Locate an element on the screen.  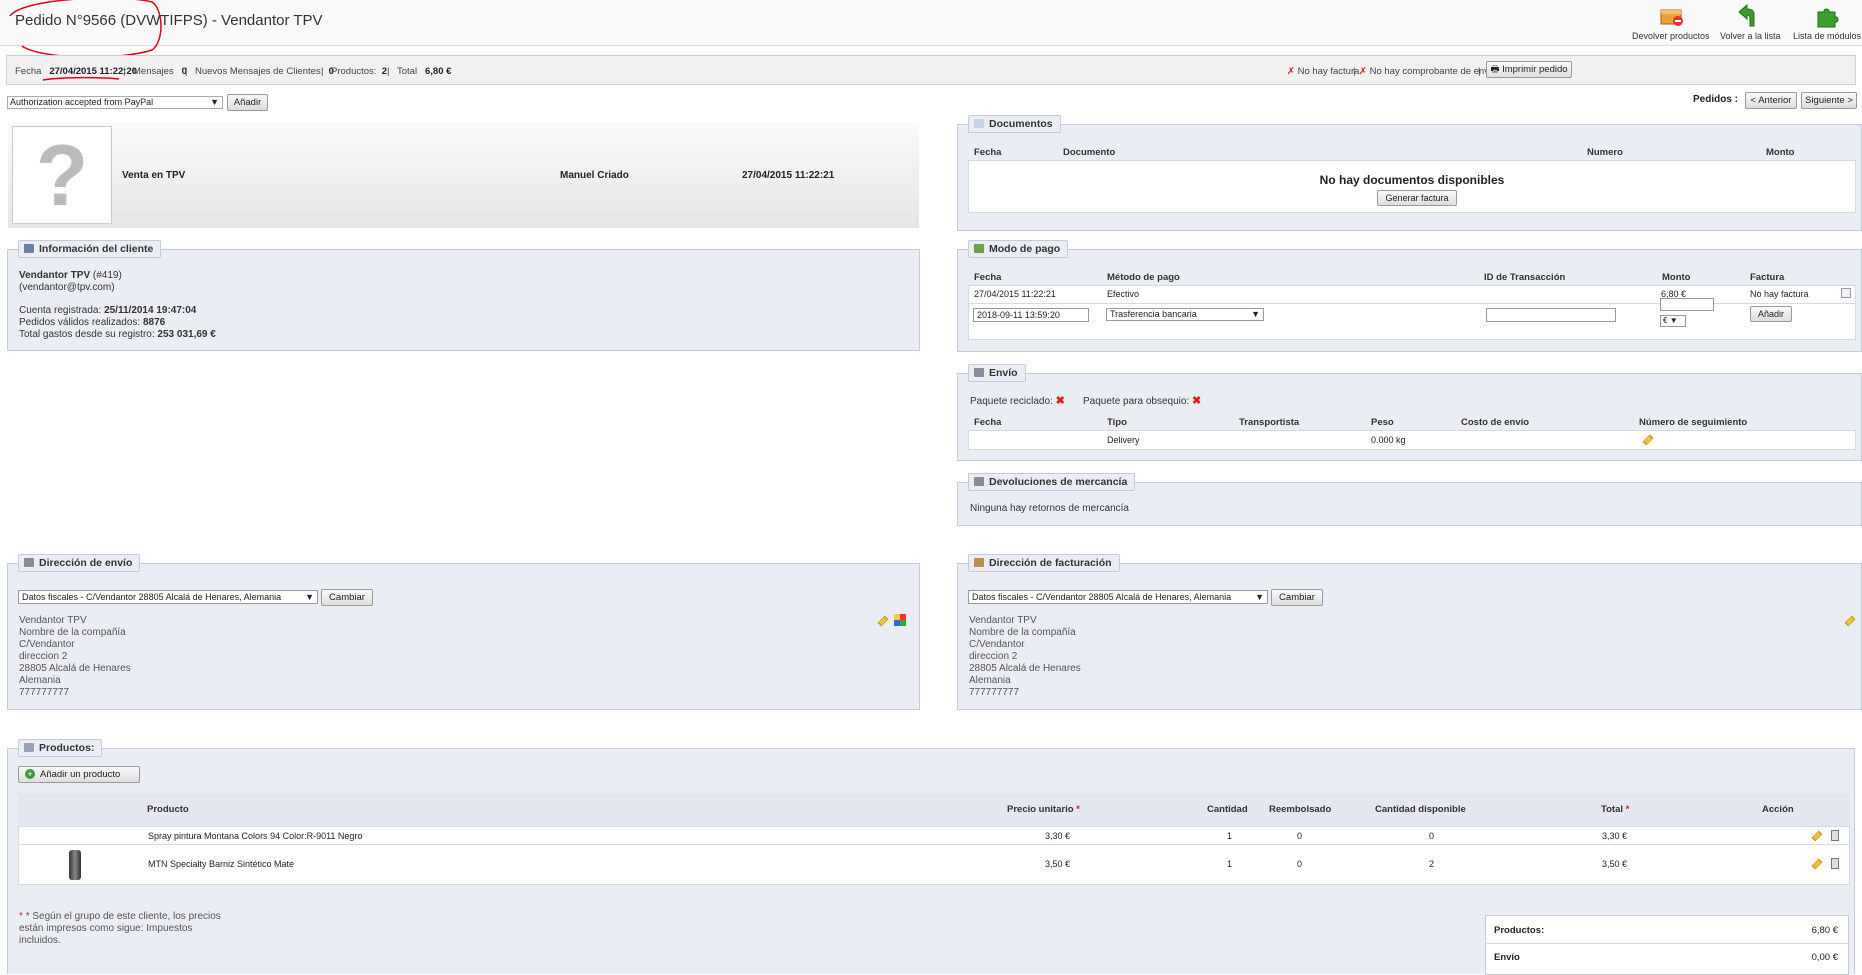
payment-method: Efectivo is located at coordinates (1123, 294).